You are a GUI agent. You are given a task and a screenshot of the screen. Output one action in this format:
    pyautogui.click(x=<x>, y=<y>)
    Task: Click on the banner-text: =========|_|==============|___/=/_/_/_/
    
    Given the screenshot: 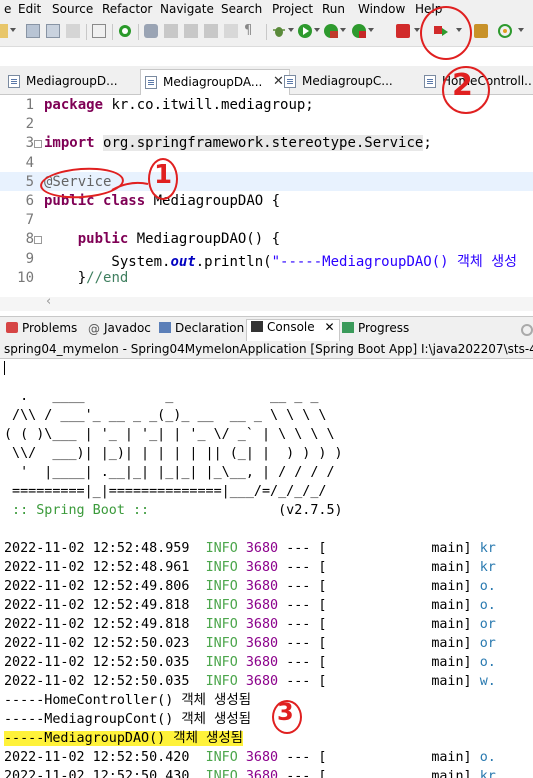 What is the action you would take?
    pyautogui.click(x=165, y=491)
    